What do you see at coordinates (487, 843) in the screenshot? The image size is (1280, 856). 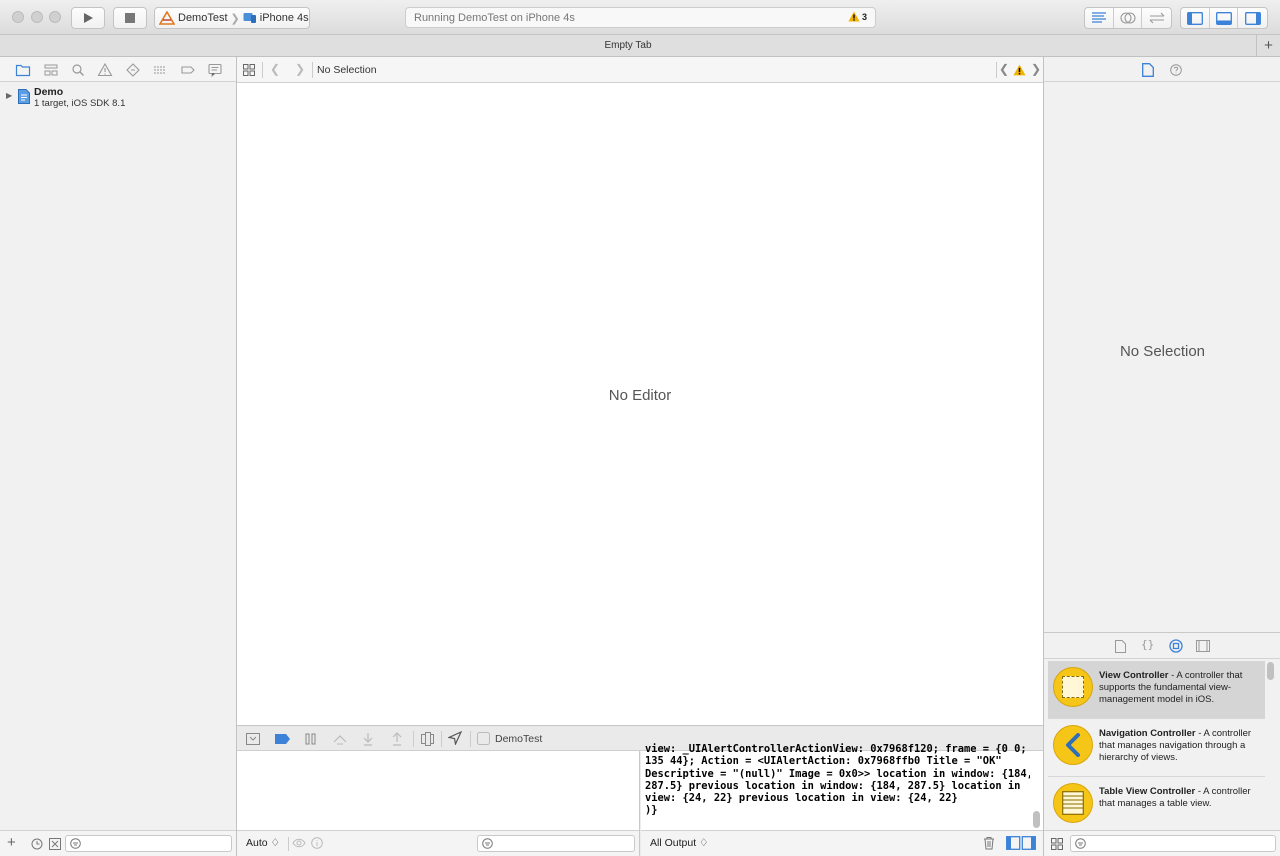 I see `filter-icon` at bounding box center [487, 843].